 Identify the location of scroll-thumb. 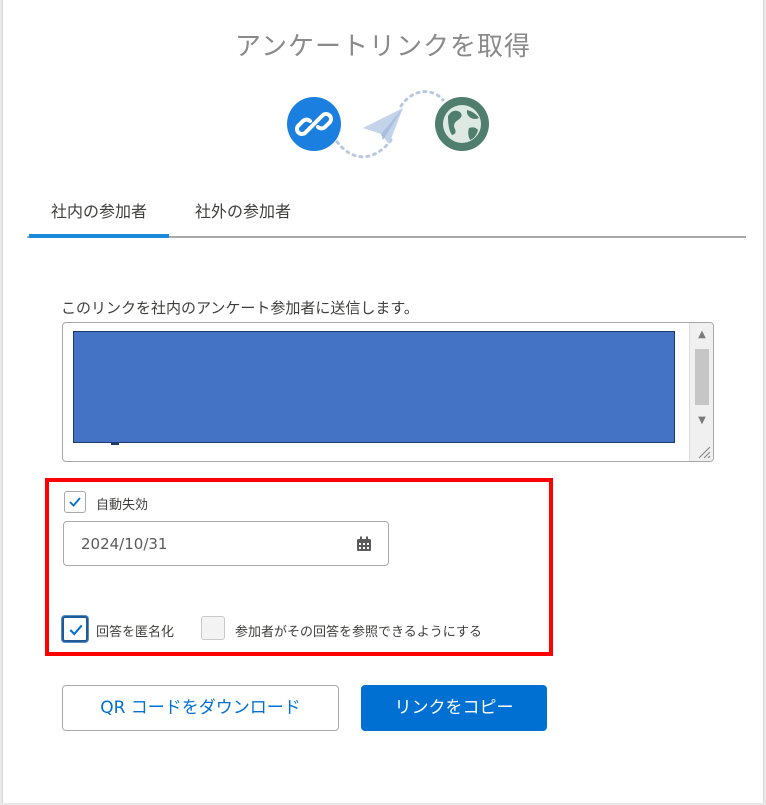
(702, 377).